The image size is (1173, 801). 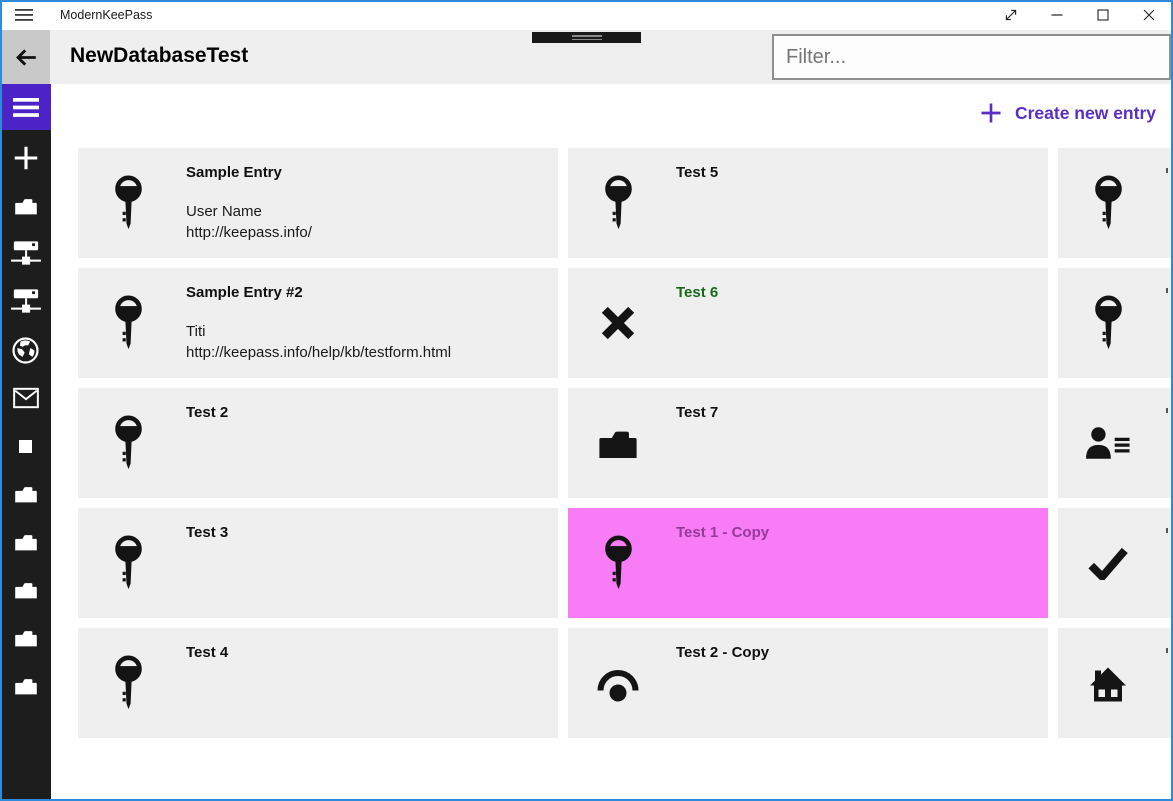 What do you see at coordinates (1108, 443) in the screenshot?
I see `contact-icon` at bounding box center [1108, 443].